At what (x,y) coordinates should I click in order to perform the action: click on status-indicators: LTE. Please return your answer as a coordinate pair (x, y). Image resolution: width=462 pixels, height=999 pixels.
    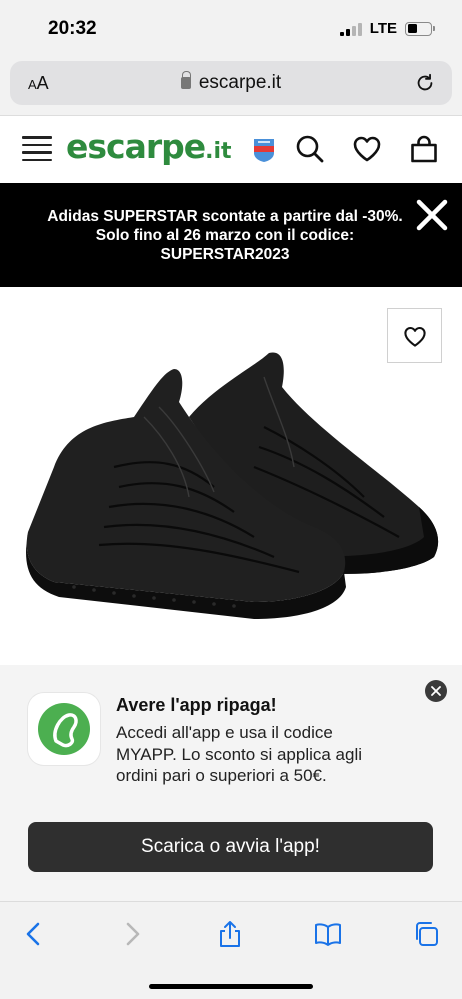
    Looking at the image, I should click on (387, 28).